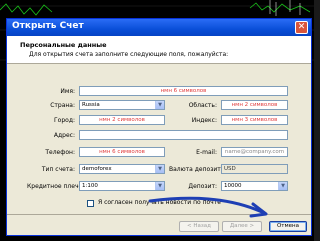  I want to click on city-label: Город:, so click(64, 120).